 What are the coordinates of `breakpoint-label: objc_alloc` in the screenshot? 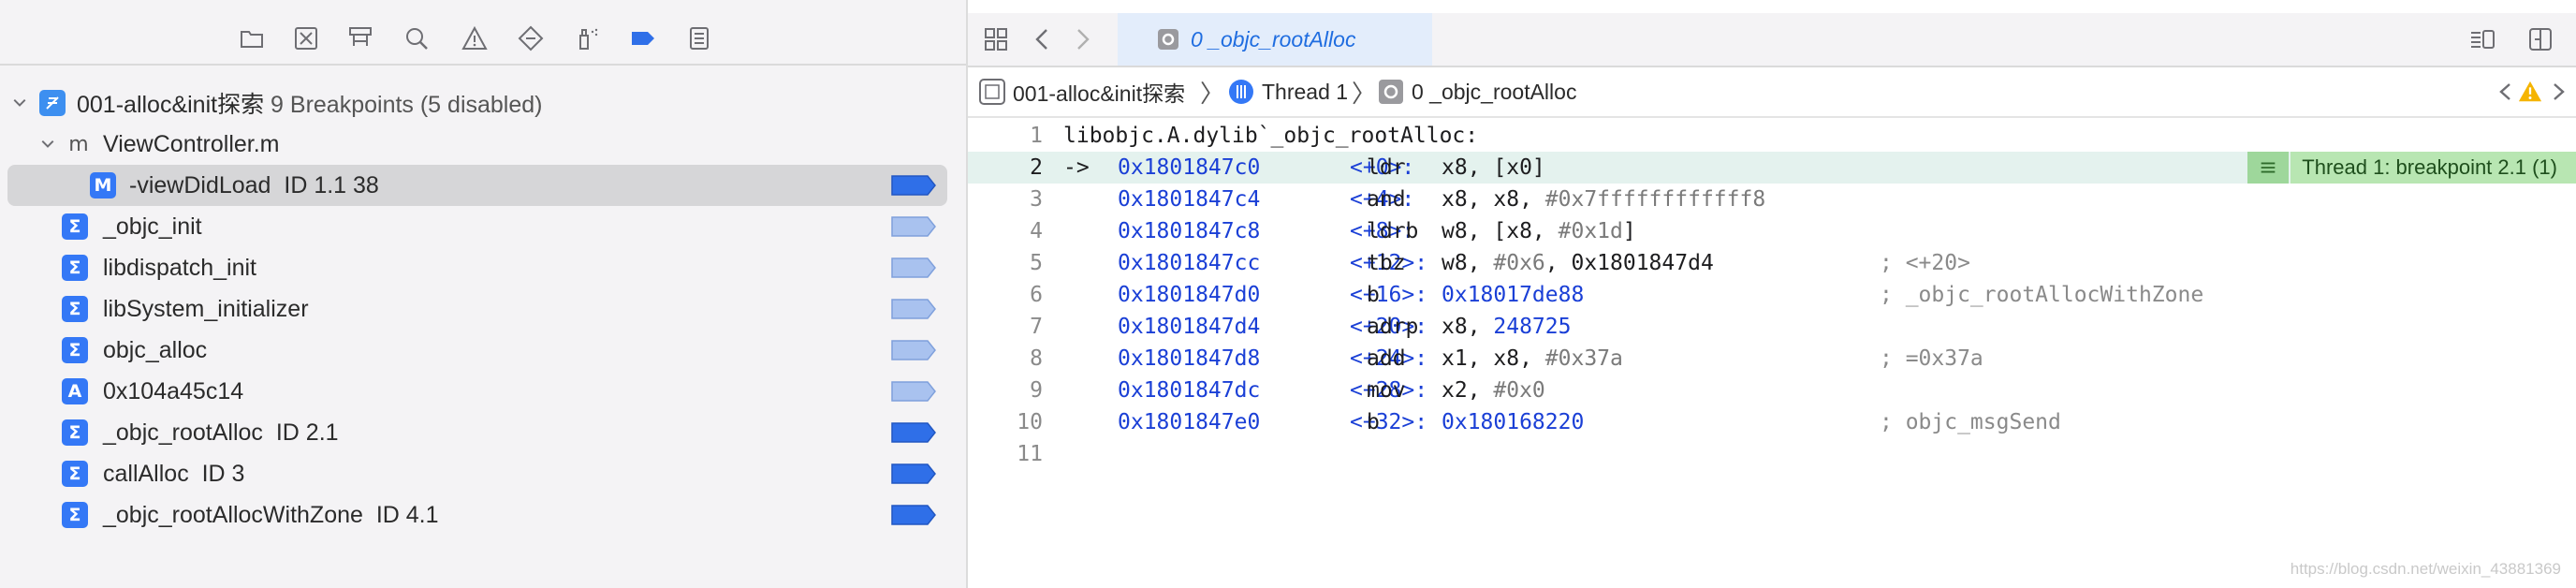 It's located at (155, 350).